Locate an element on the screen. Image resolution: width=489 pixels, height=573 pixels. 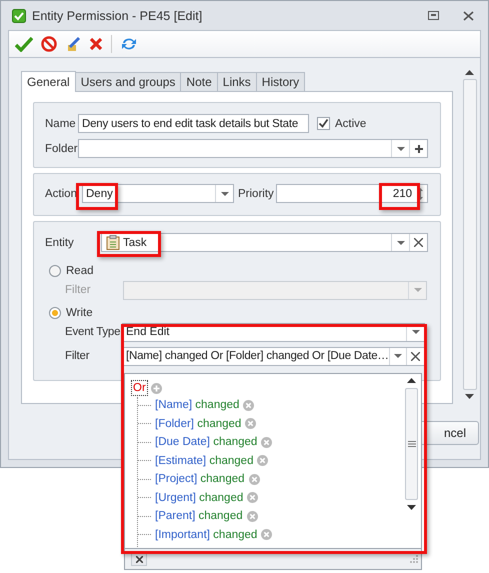
radio-label: Read is located at coordinates (80, 271).